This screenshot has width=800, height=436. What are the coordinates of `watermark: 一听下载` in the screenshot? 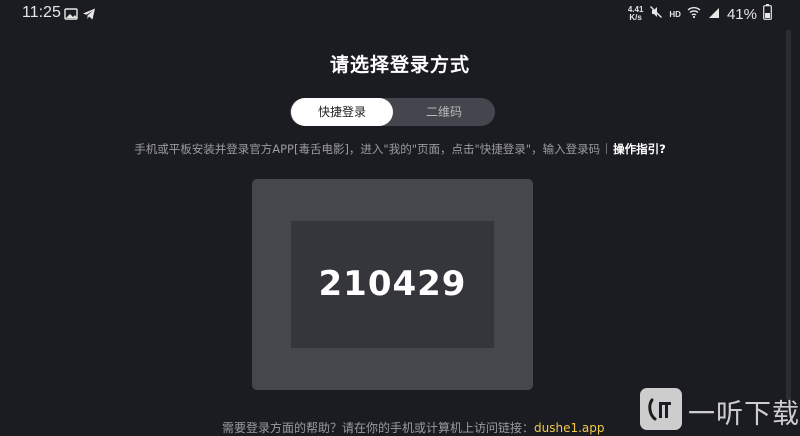 It's located at (720, 409).